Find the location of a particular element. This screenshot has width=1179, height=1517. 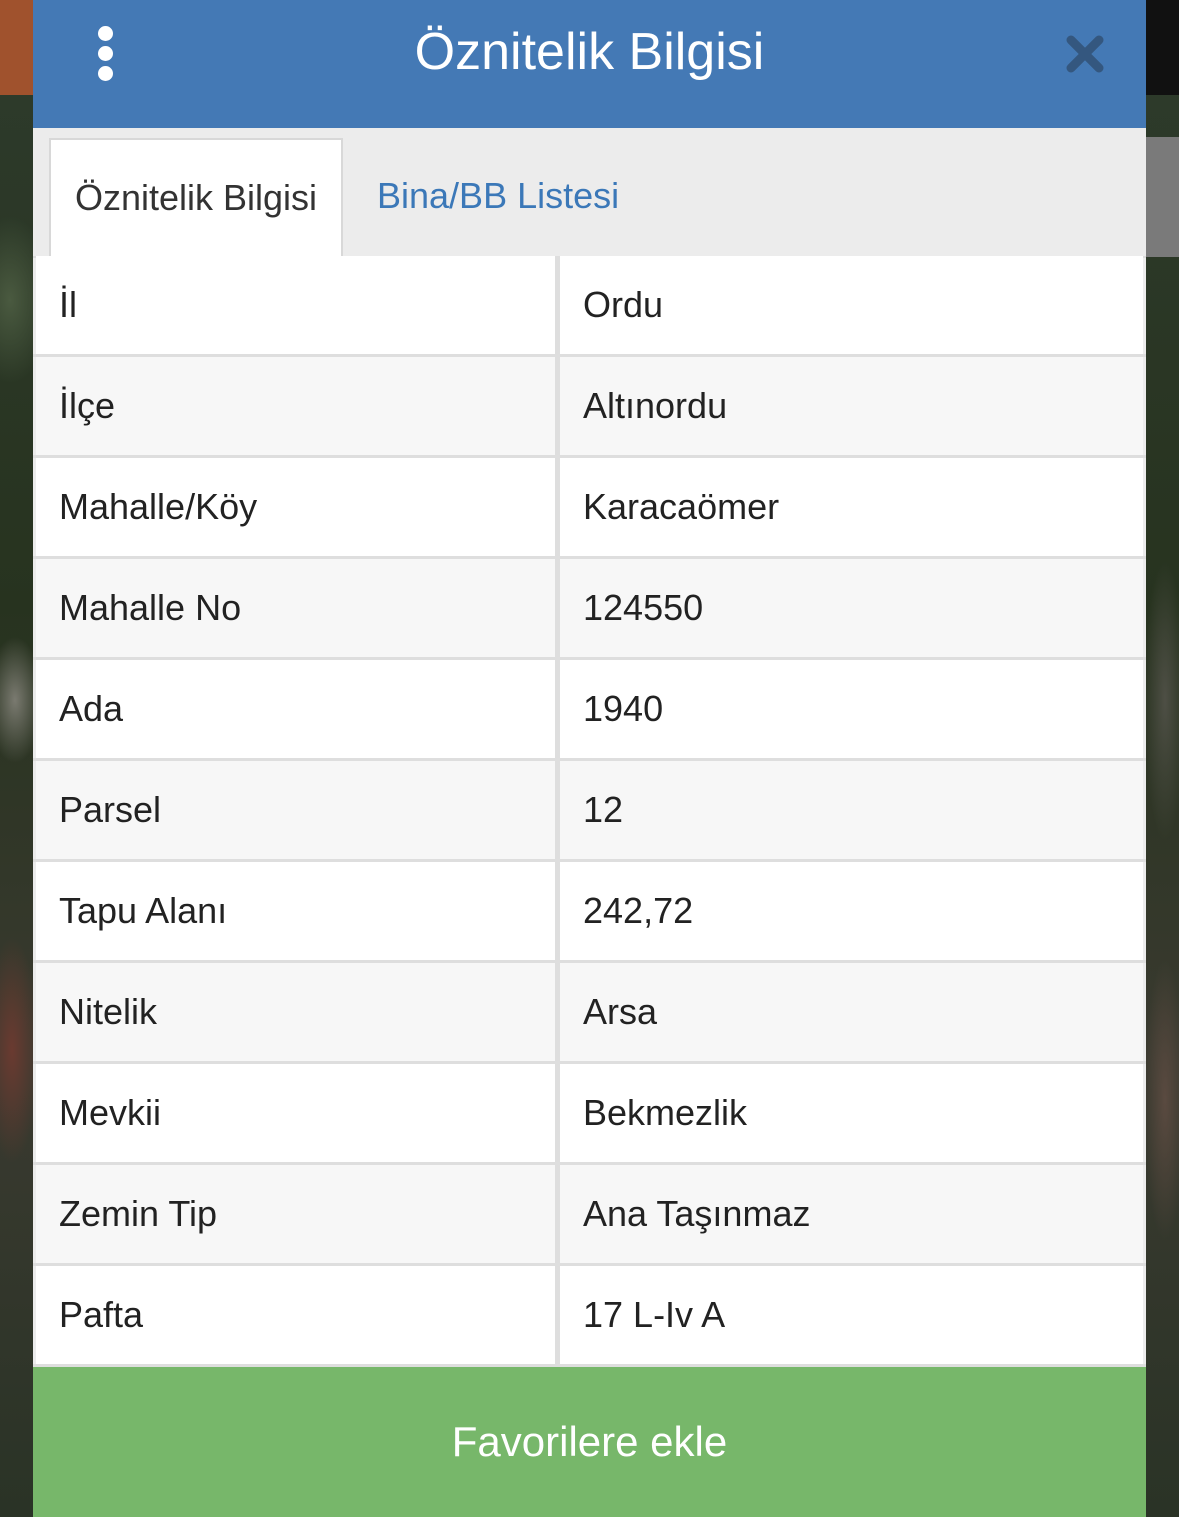

table-row: Tapu Alanı 242,72 is located at coordinates (589, 912).